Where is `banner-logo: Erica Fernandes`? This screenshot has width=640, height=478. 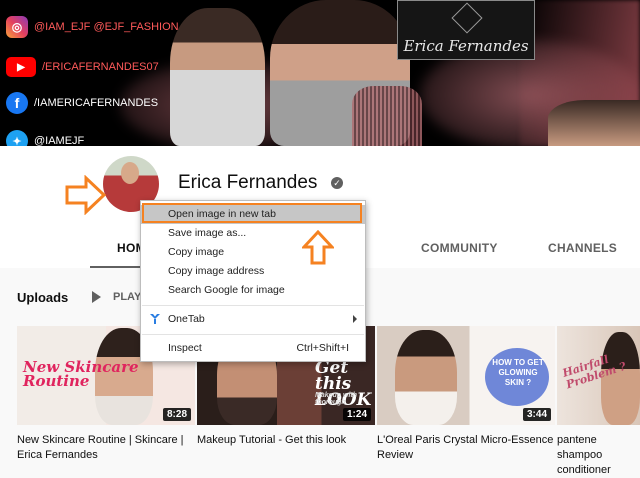
banner-logo: Erica Fernandes is located at coordinates (466, 30).